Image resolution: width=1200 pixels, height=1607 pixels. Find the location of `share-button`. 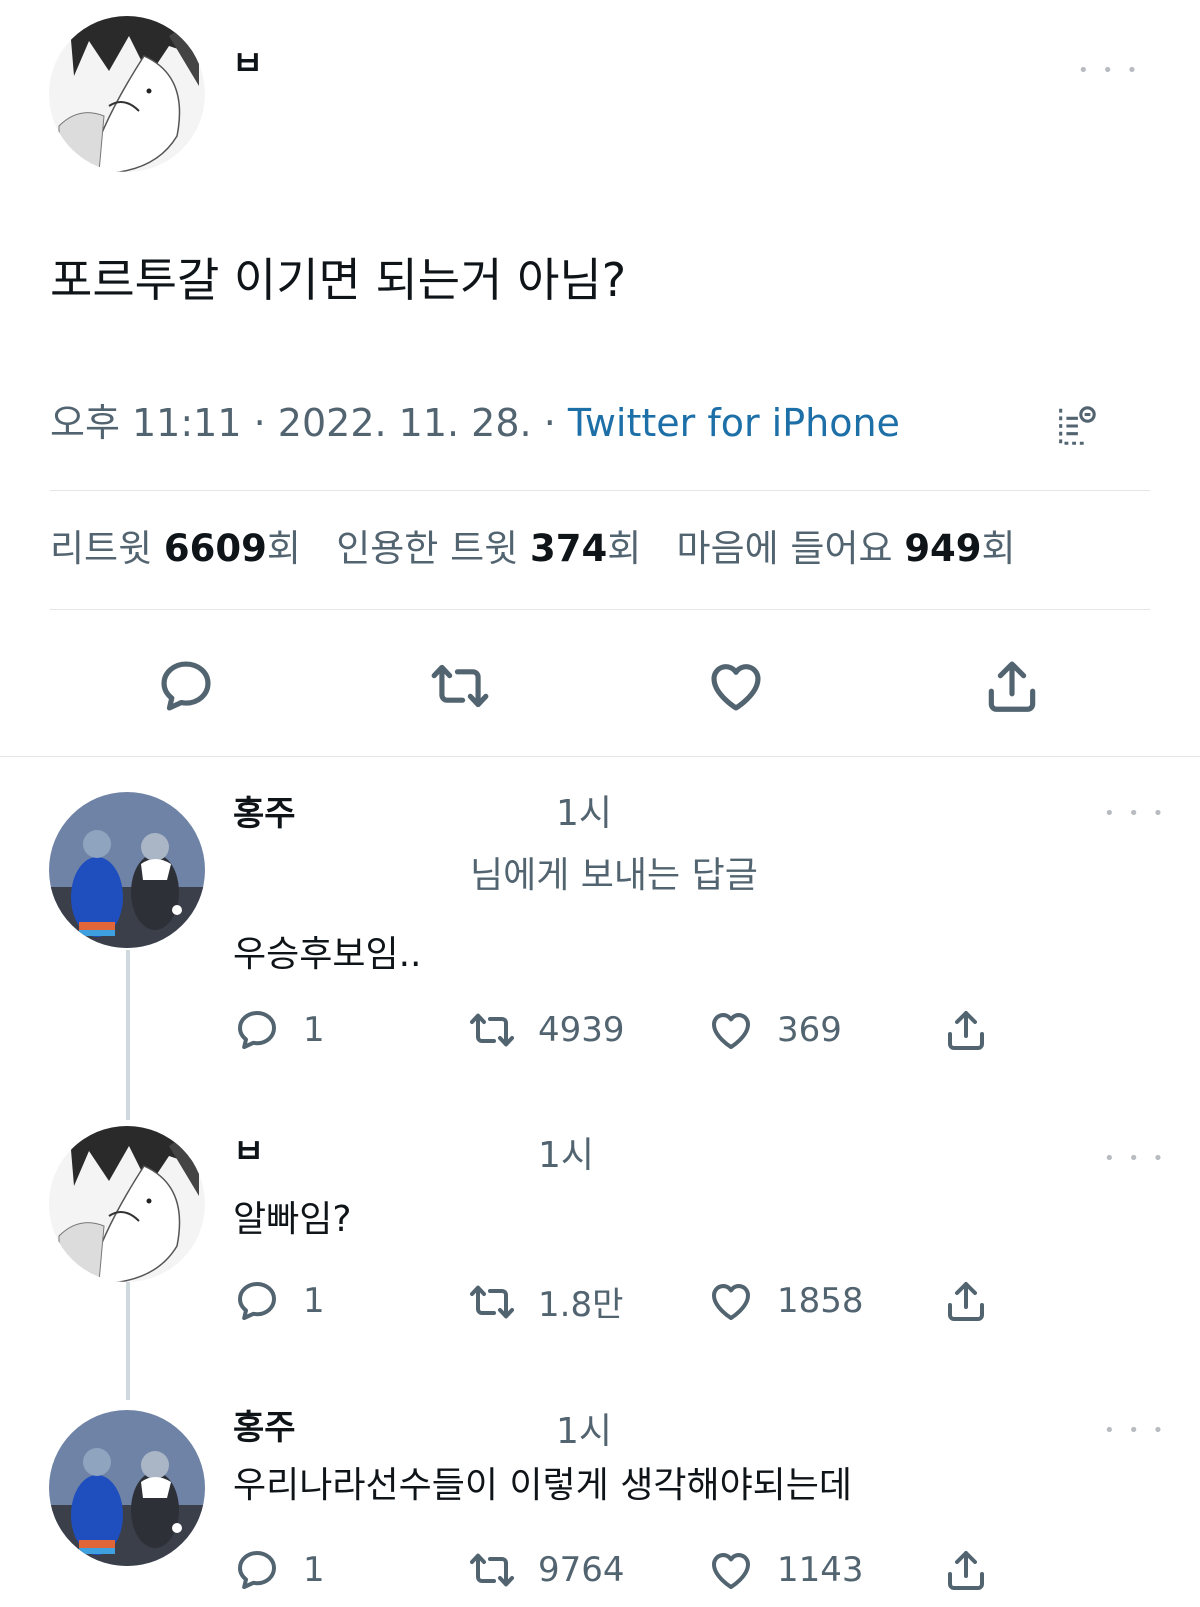

share-button is located at coordinates (1012, 686).